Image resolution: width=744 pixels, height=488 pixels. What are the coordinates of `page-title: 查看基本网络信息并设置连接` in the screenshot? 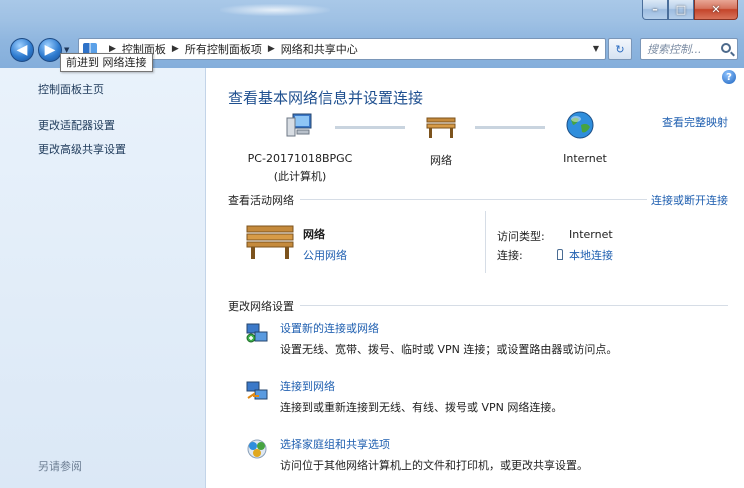 It's located at (326, 98).